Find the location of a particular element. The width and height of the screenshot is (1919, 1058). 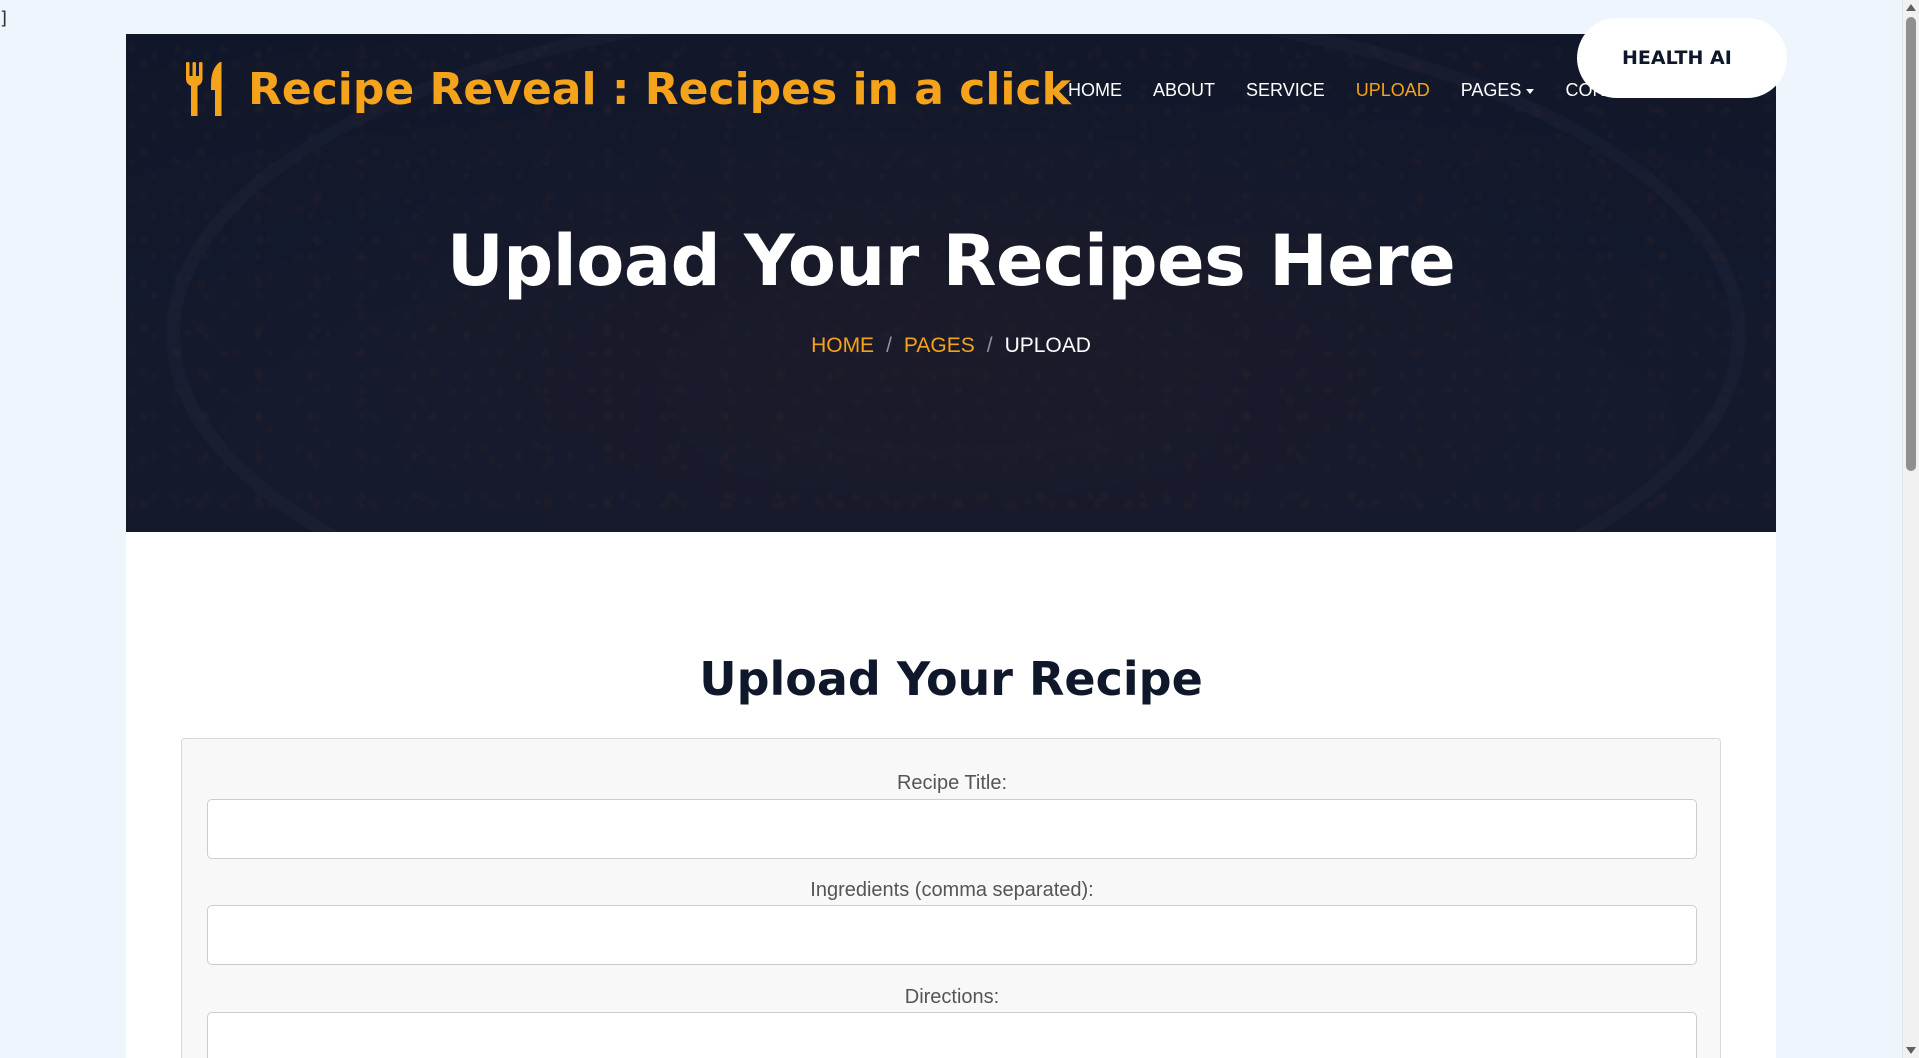

stray-bracket-text: ] is located at coordinates (4, 18).